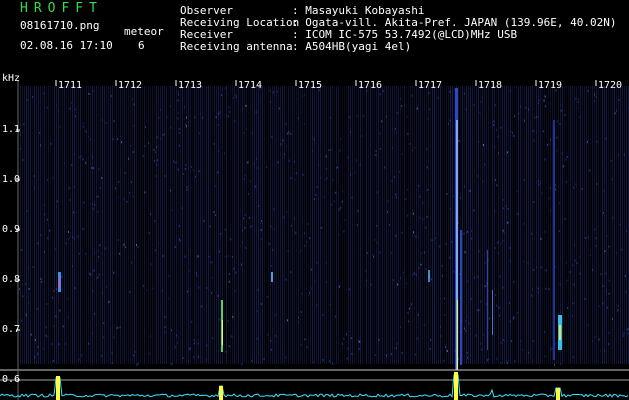 This screenshot has height=400, width=629. I want to click on y-axis-unit: kHz, so click(11, 78).